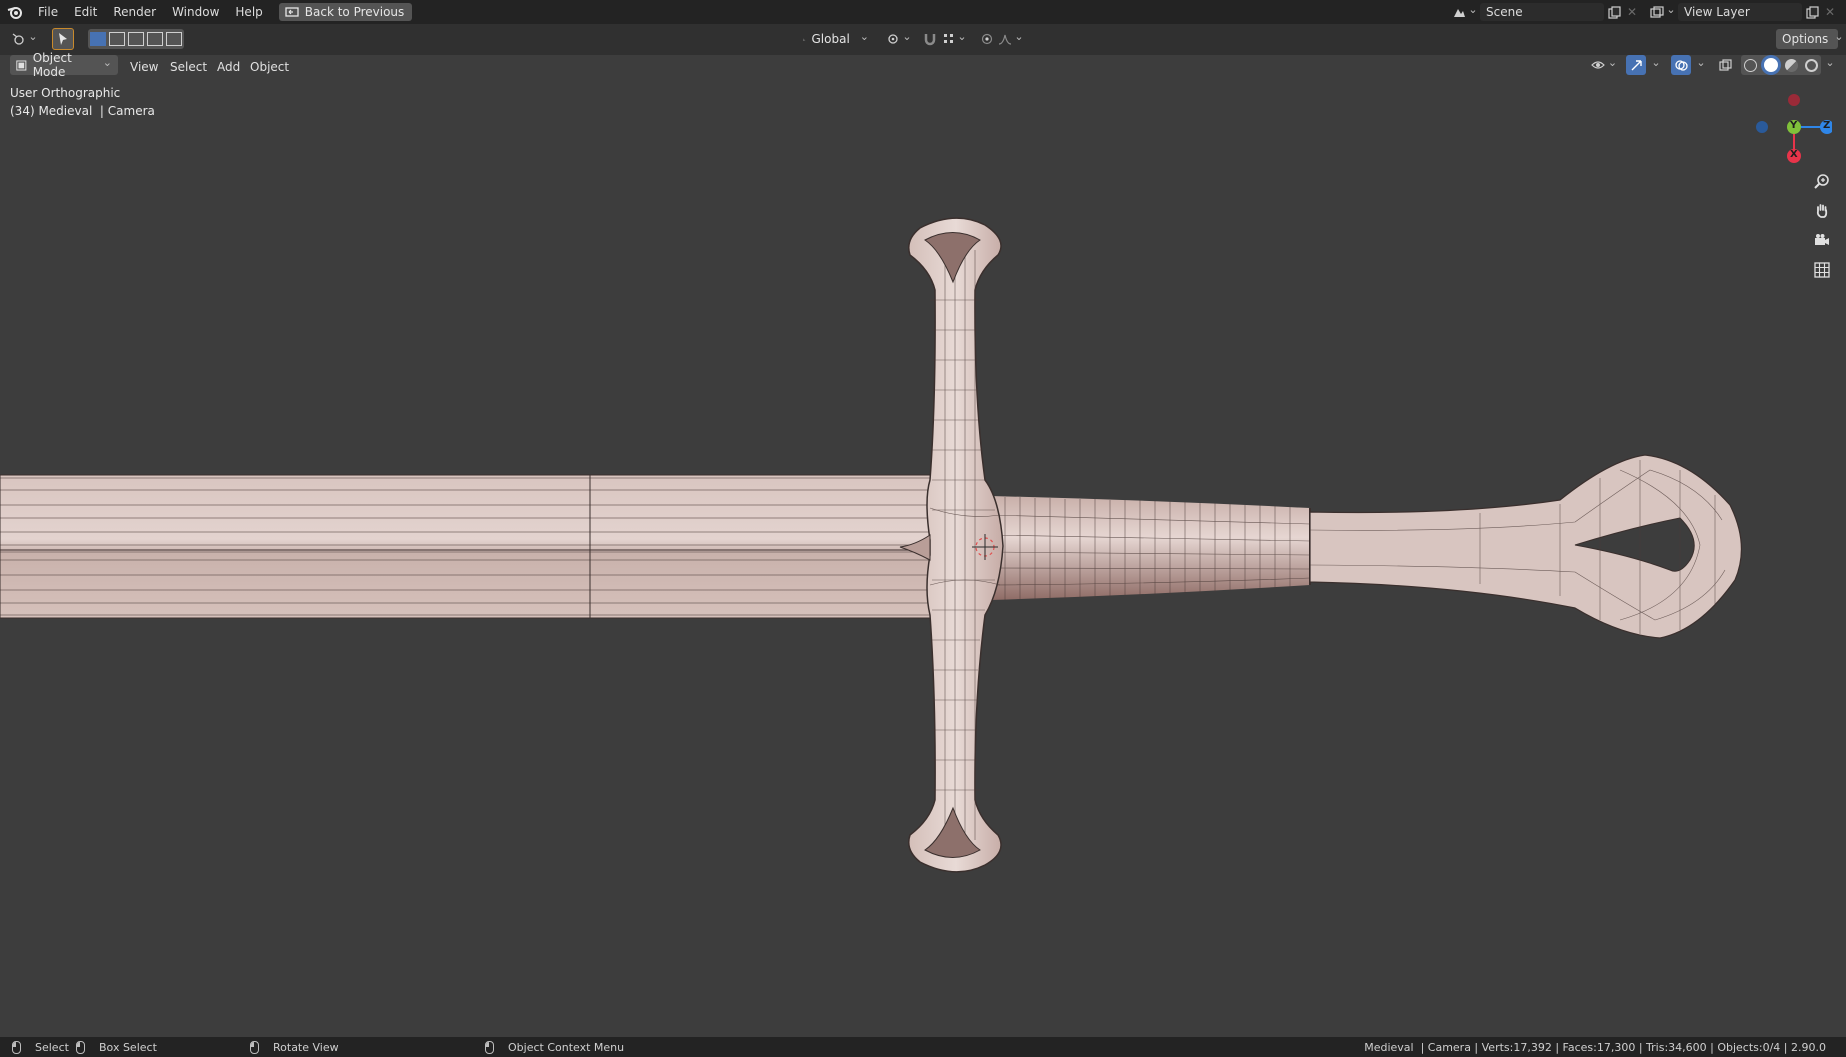 The width and height of the screenshot is (1846, 1057). What do you see at coordinates (1526, 546) in the screenshot?
I see `pommel` at bounding box center [1526, 546].